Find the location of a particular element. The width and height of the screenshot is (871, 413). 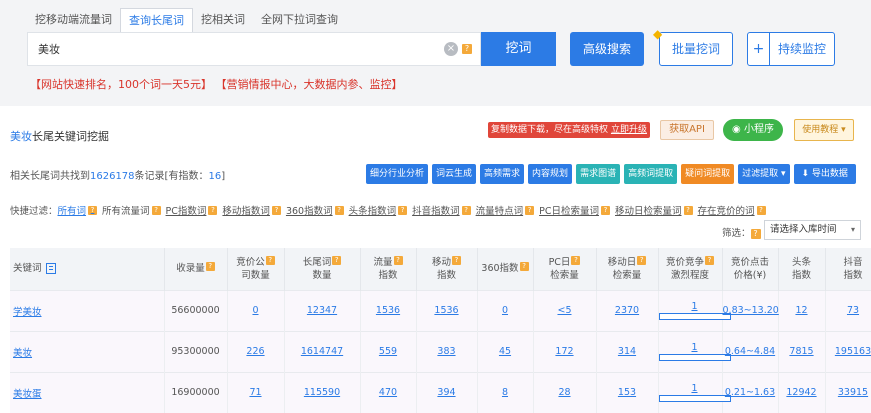

idx360-link: 45 is located at coordinates (505, 351).